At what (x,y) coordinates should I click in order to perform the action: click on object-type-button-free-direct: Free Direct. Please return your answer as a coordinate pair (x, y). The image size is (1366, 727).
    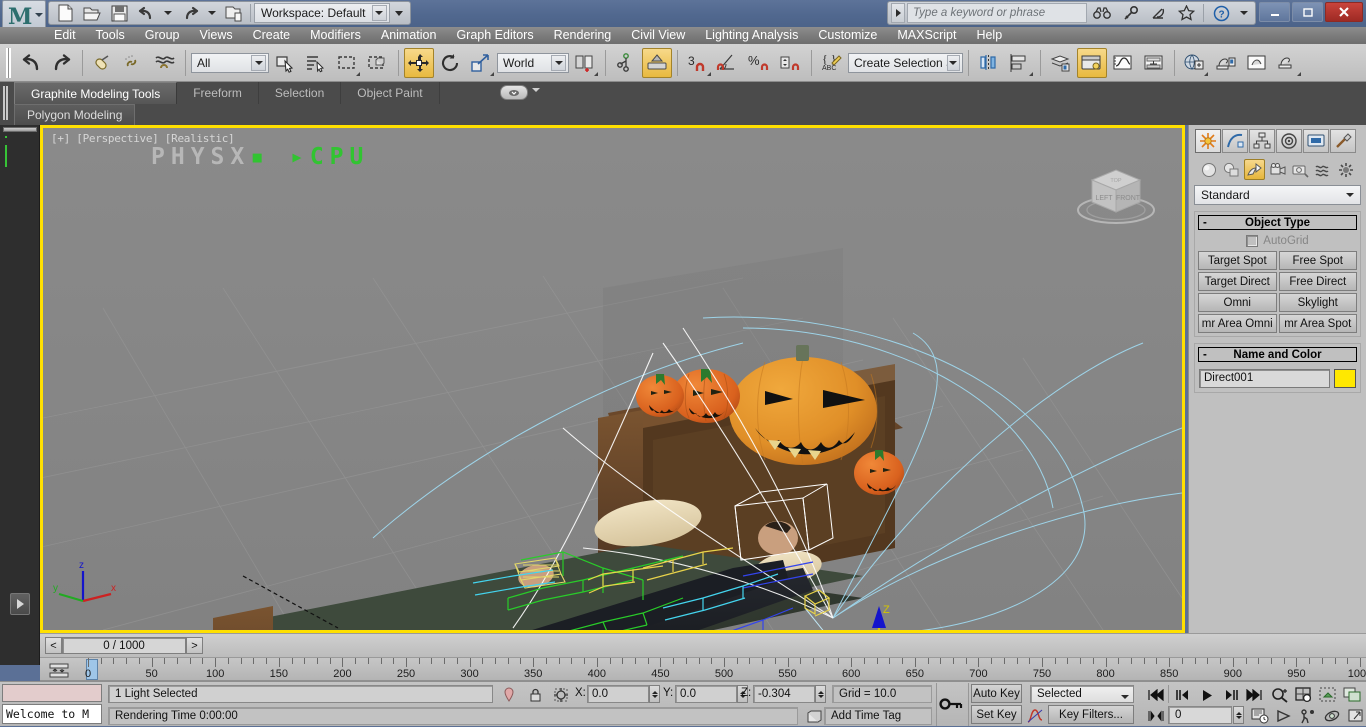
    Looking at the image, I should click on (1317, 281).